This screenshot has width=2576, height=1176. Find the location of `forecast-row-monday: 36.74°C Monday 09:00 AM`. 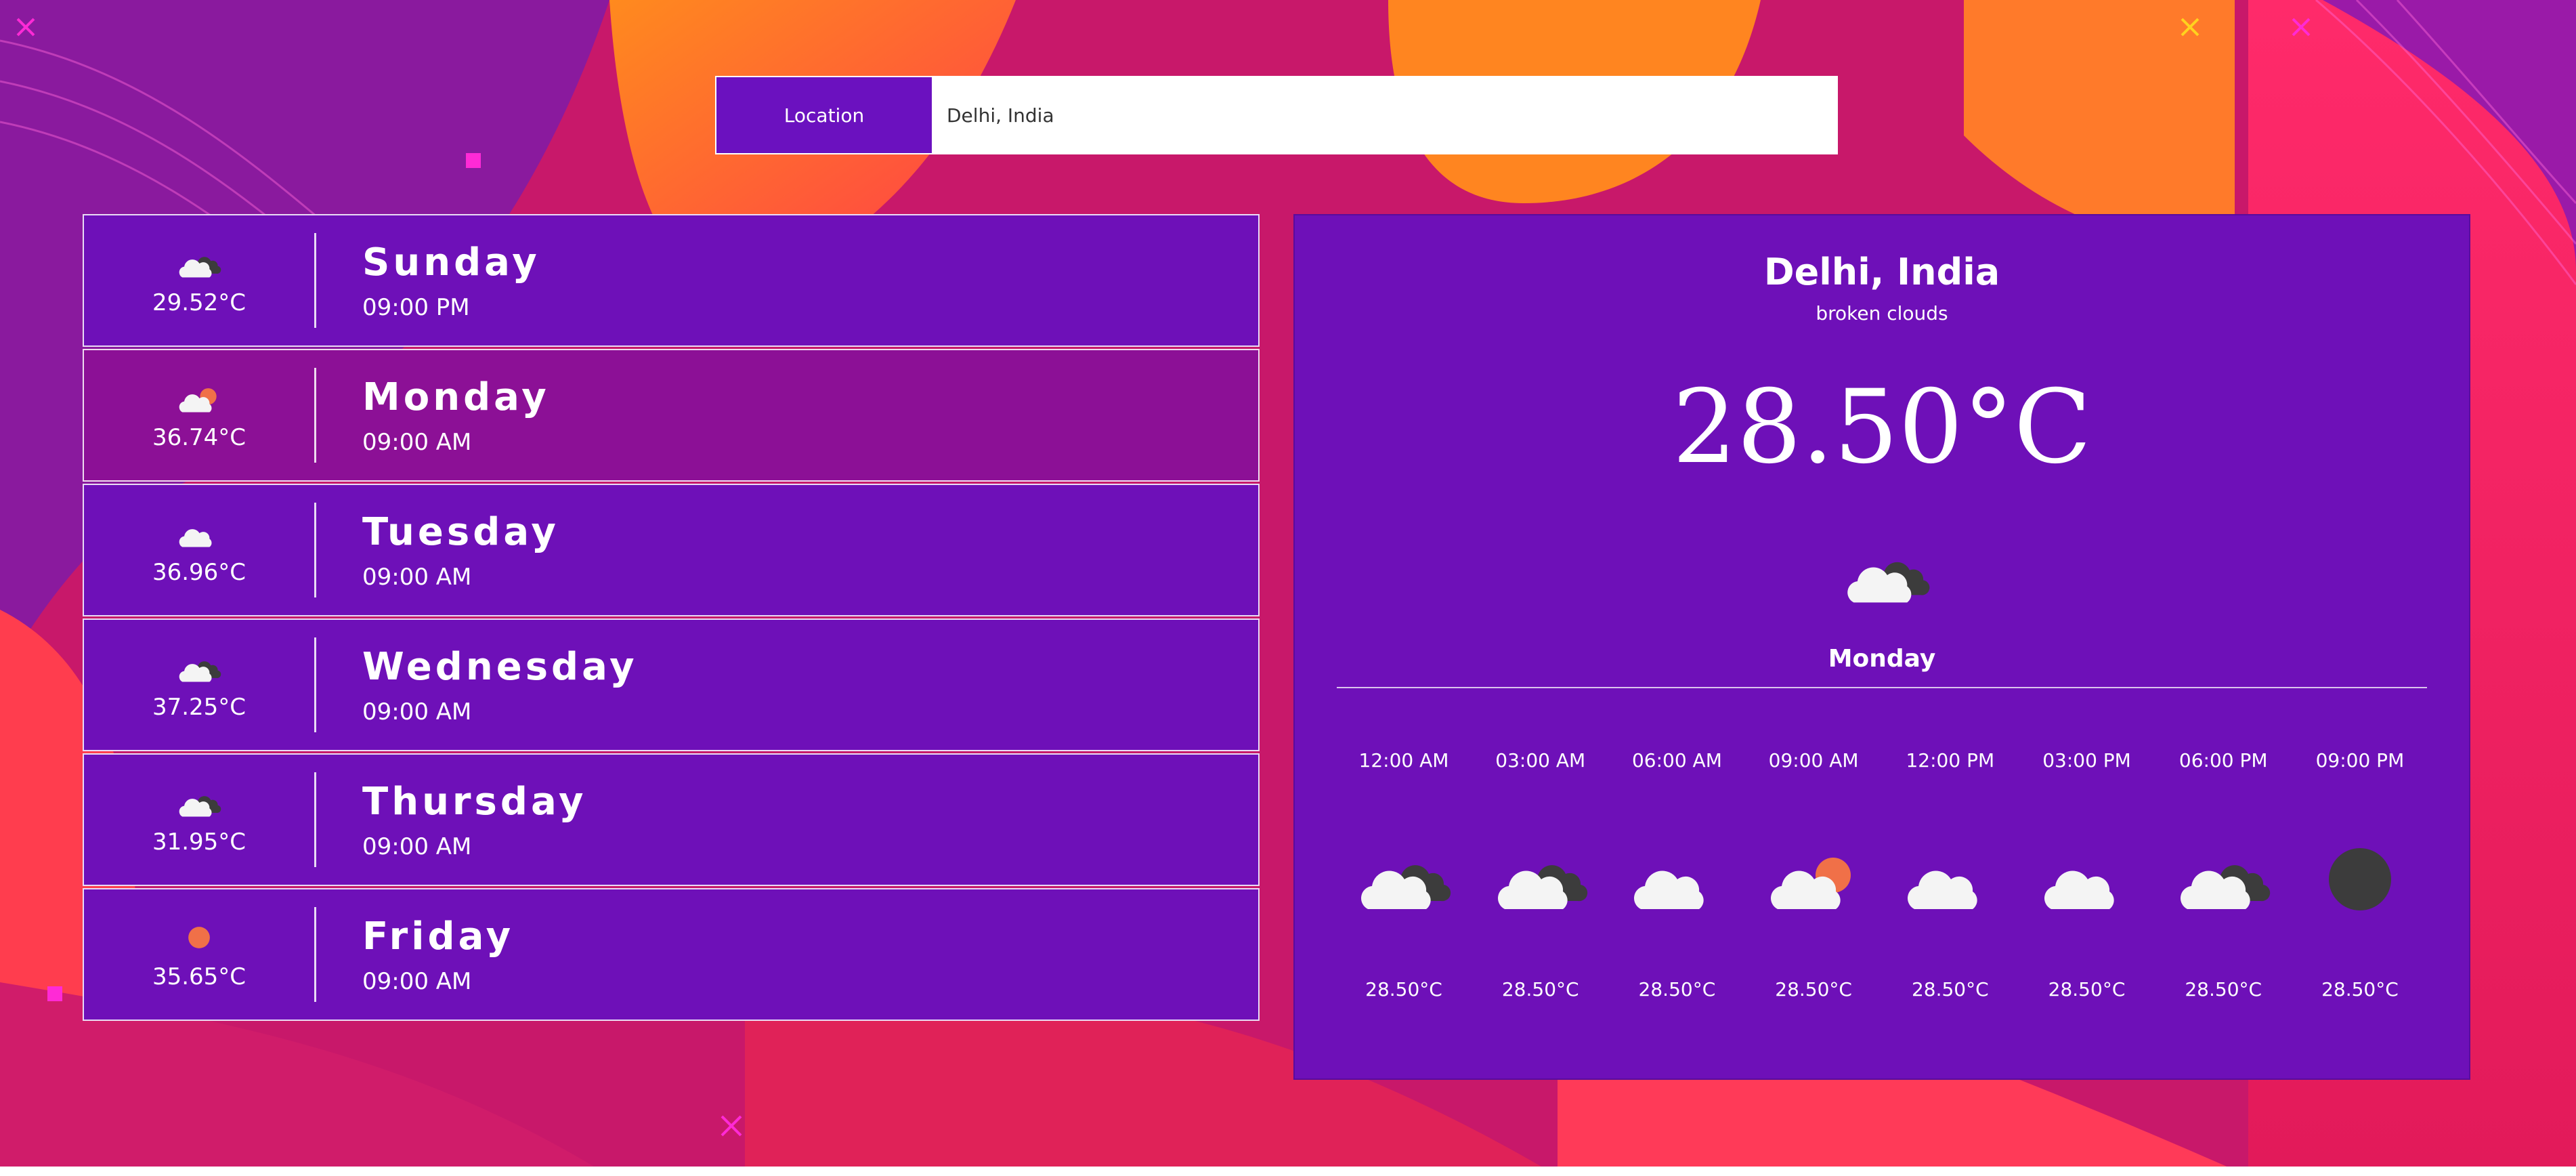

forecast-row-monday: 36.74°C Monday 09:00 AM is located at coordinates (671, 415).